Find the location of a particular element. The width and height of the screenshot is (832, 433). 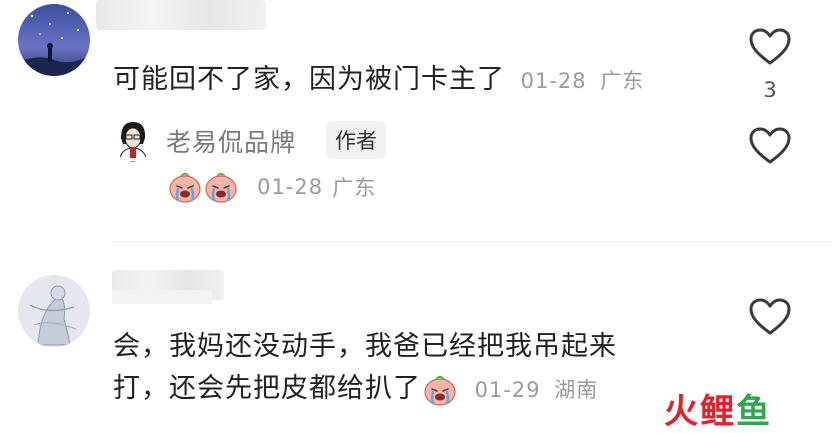

comment-divider is located at coordinates (472, 241).